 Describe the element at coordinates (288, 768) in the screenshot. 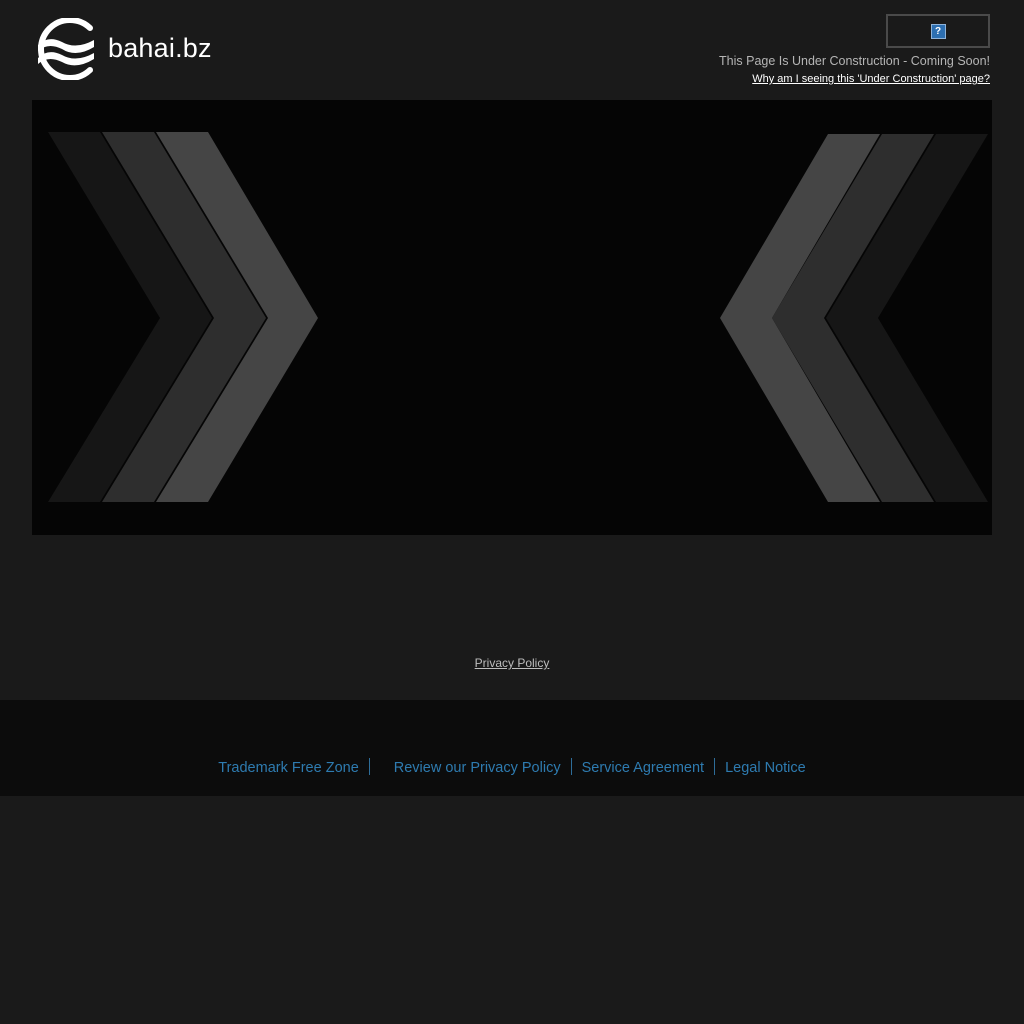

I see `footer-link-trademark-free-zone: Trademark Free Zone` at that location.